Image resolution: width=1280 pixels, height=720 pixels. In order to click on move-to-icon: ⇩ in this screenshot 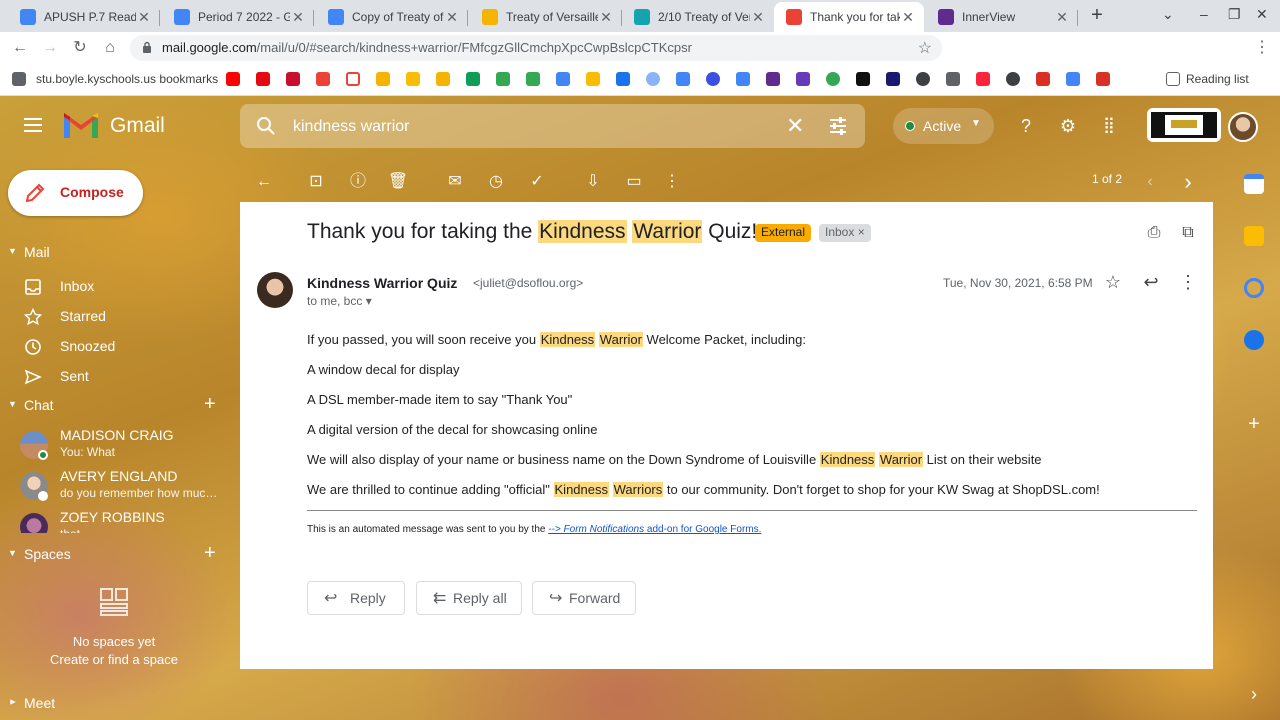, I will do `click(593, 182)`.